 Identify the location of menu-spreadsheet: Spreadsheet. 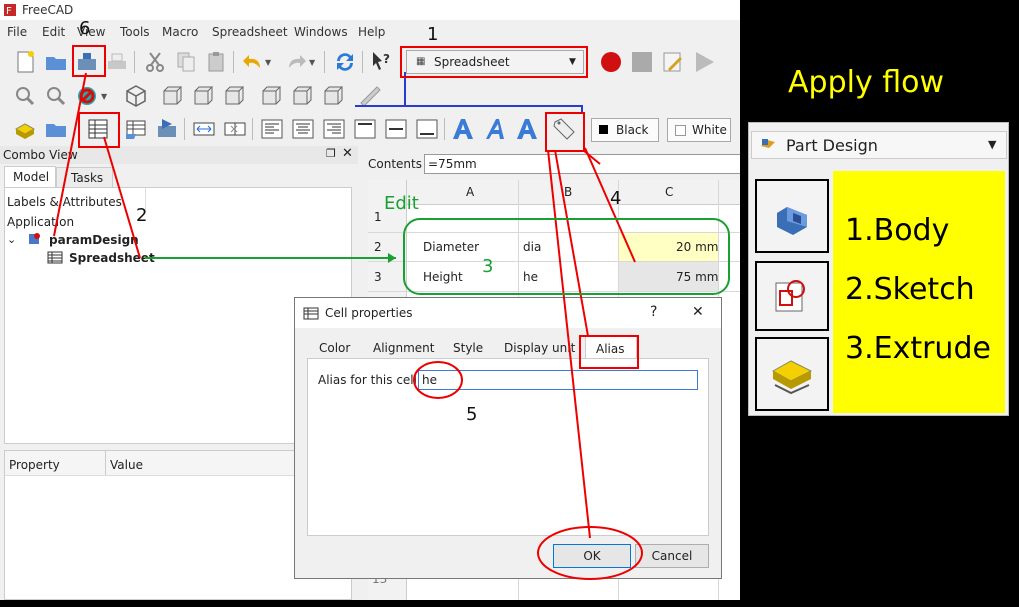
(250, 32).